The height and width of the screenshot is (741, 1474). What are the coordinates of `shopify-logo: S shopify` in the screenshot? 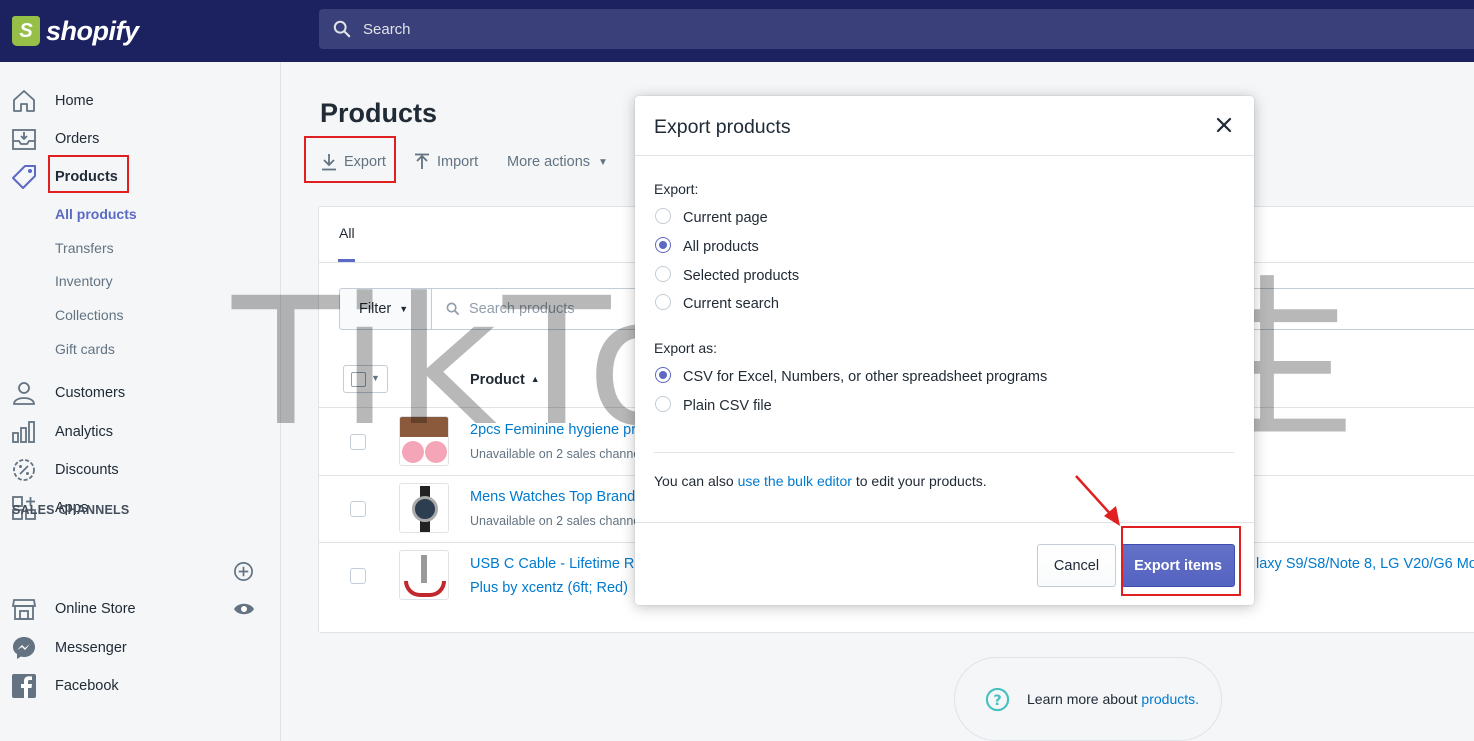 It's located at (140, 31).